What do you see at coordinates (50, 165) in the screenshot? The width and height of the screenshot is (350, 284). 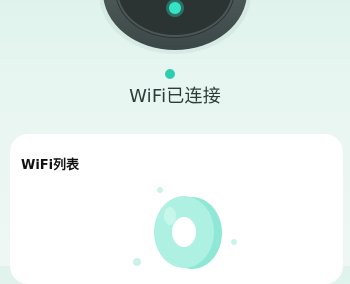 I see `wifi-list-title: WiFi列表` at bounding box center [50, 165].